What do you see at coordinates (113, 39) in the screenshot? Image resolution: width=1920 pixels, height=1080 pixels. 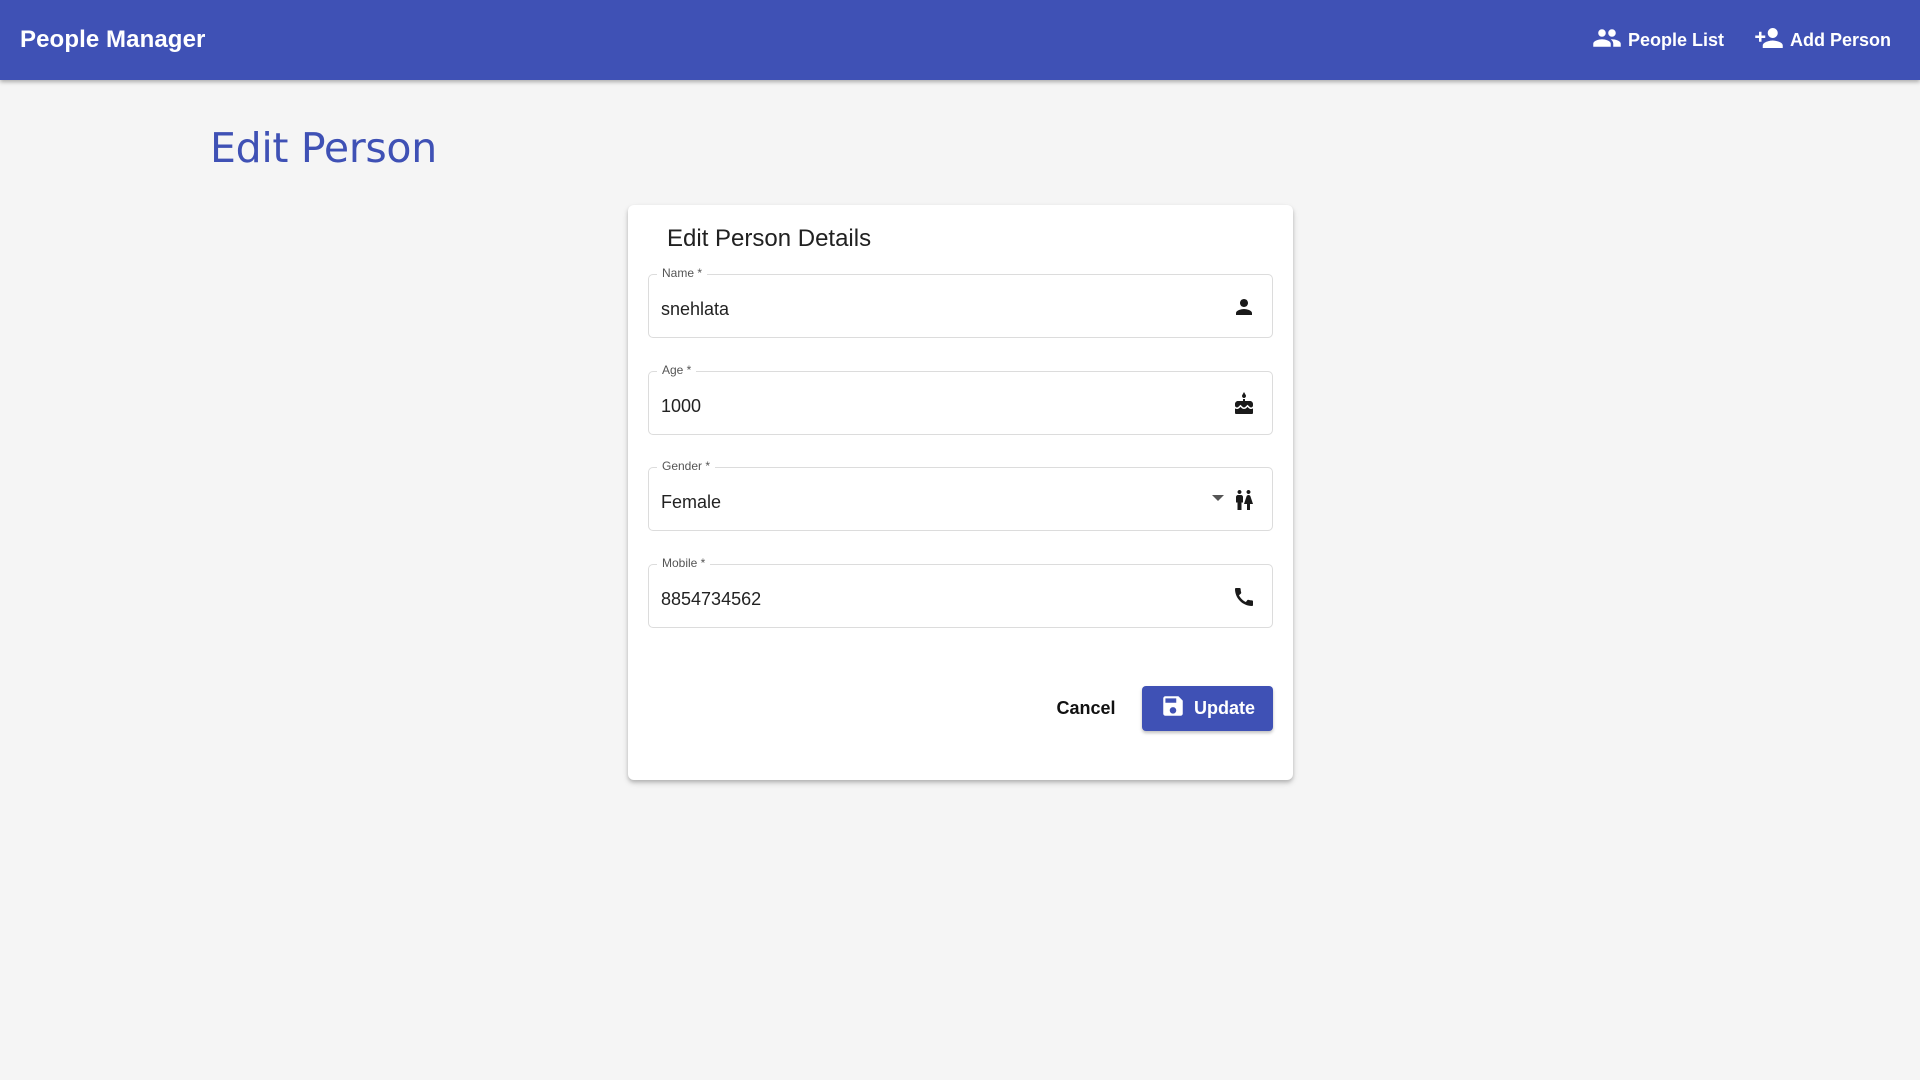 I see `app-title: People Manager` at bounding box center [113, 39].